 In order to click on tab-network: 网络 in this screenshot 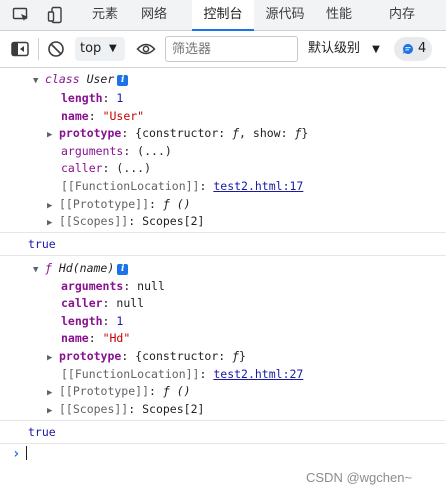, I will do `click(154, 15)`.